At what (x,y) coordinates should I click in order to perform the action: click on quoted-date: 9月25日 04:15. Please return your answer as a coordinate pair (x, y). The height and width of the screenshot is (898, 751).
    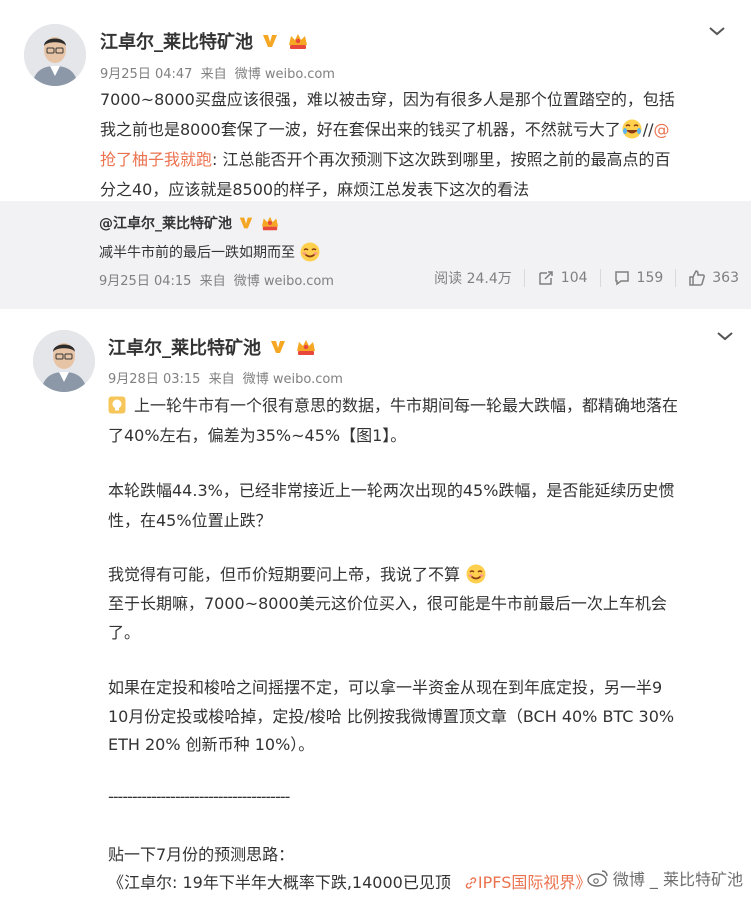
    Looking at the image, I should click on (145, 281).